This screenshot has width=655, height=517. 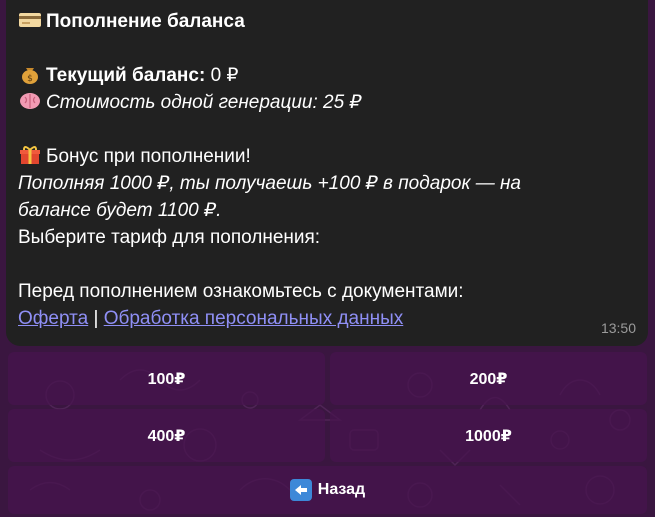 What do you see at coordinates (30, 101) in the screenshot?
I see `brain-icon` at bounding box center [30, 101].